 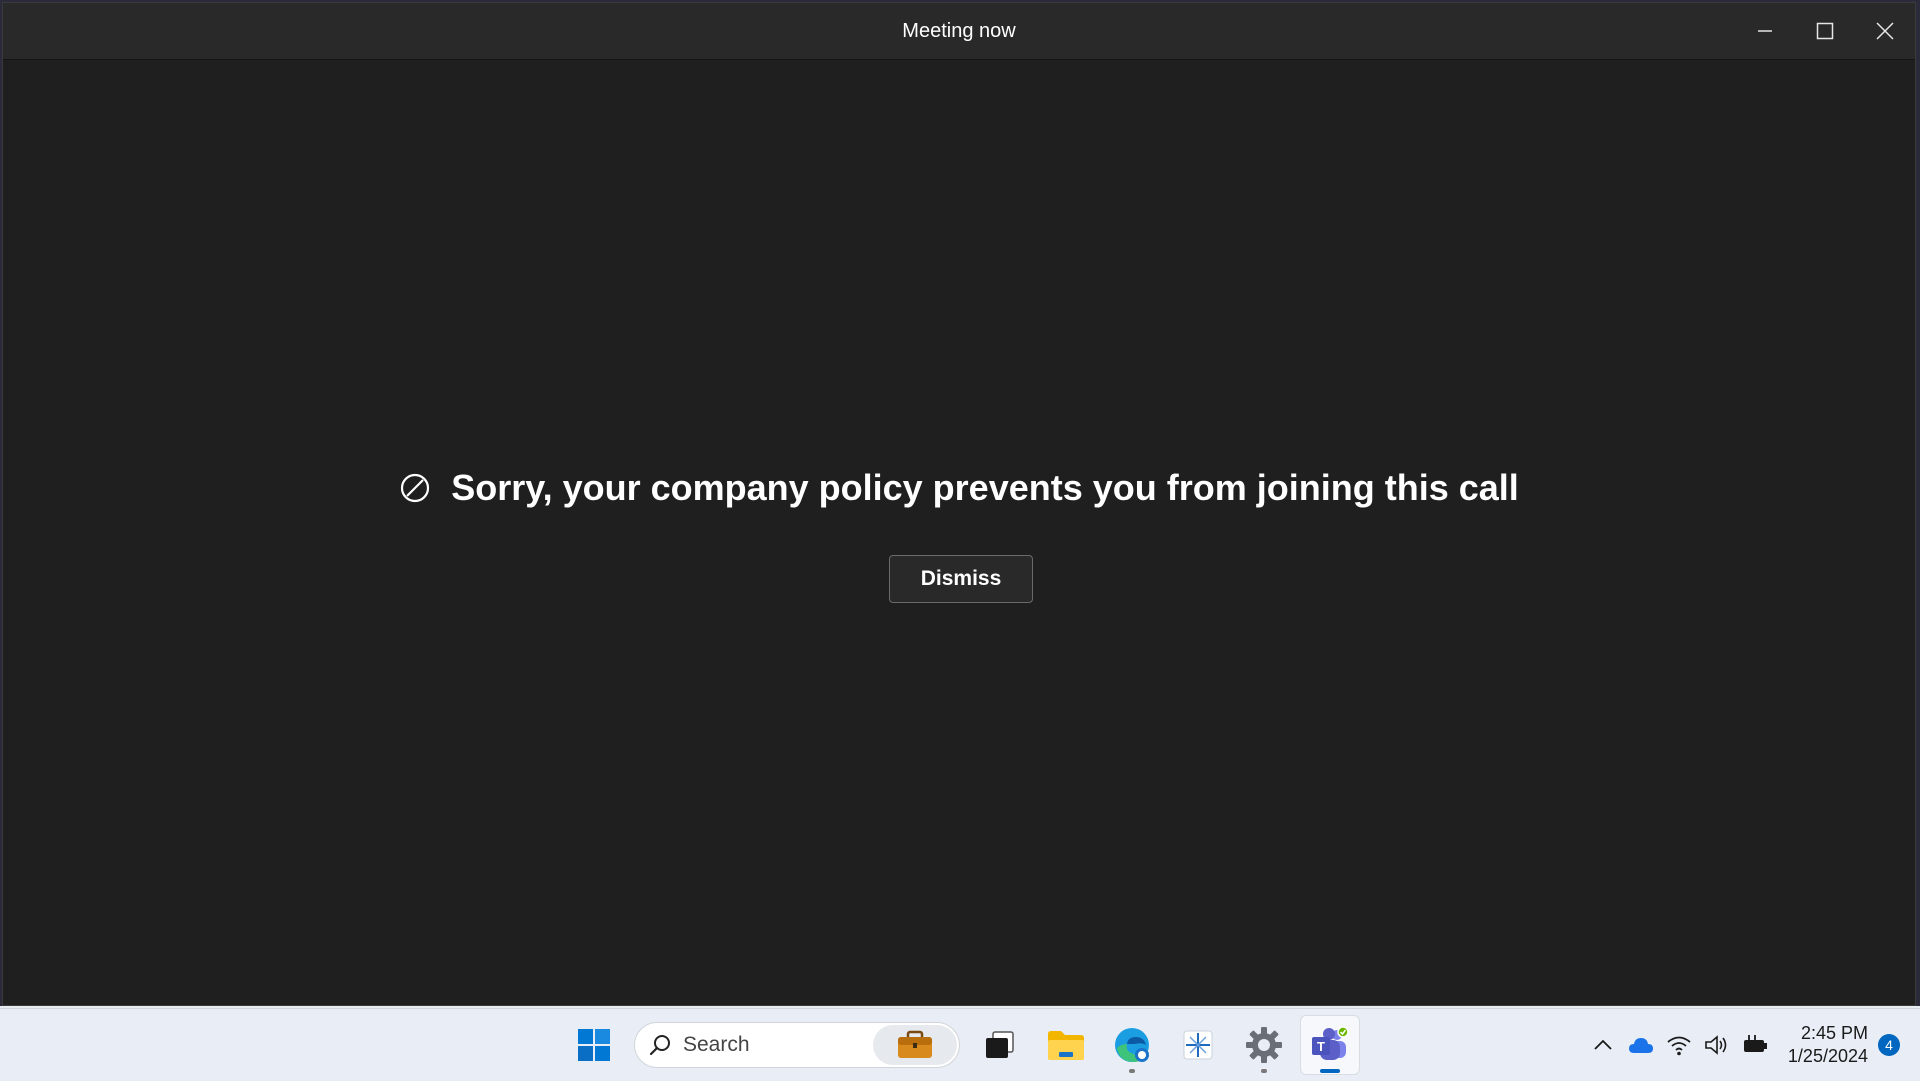 What do you see at coordinates (716, 1044) in the screenshot?
I see `search-placeholder: Search` at bounding box center [716, 1044].